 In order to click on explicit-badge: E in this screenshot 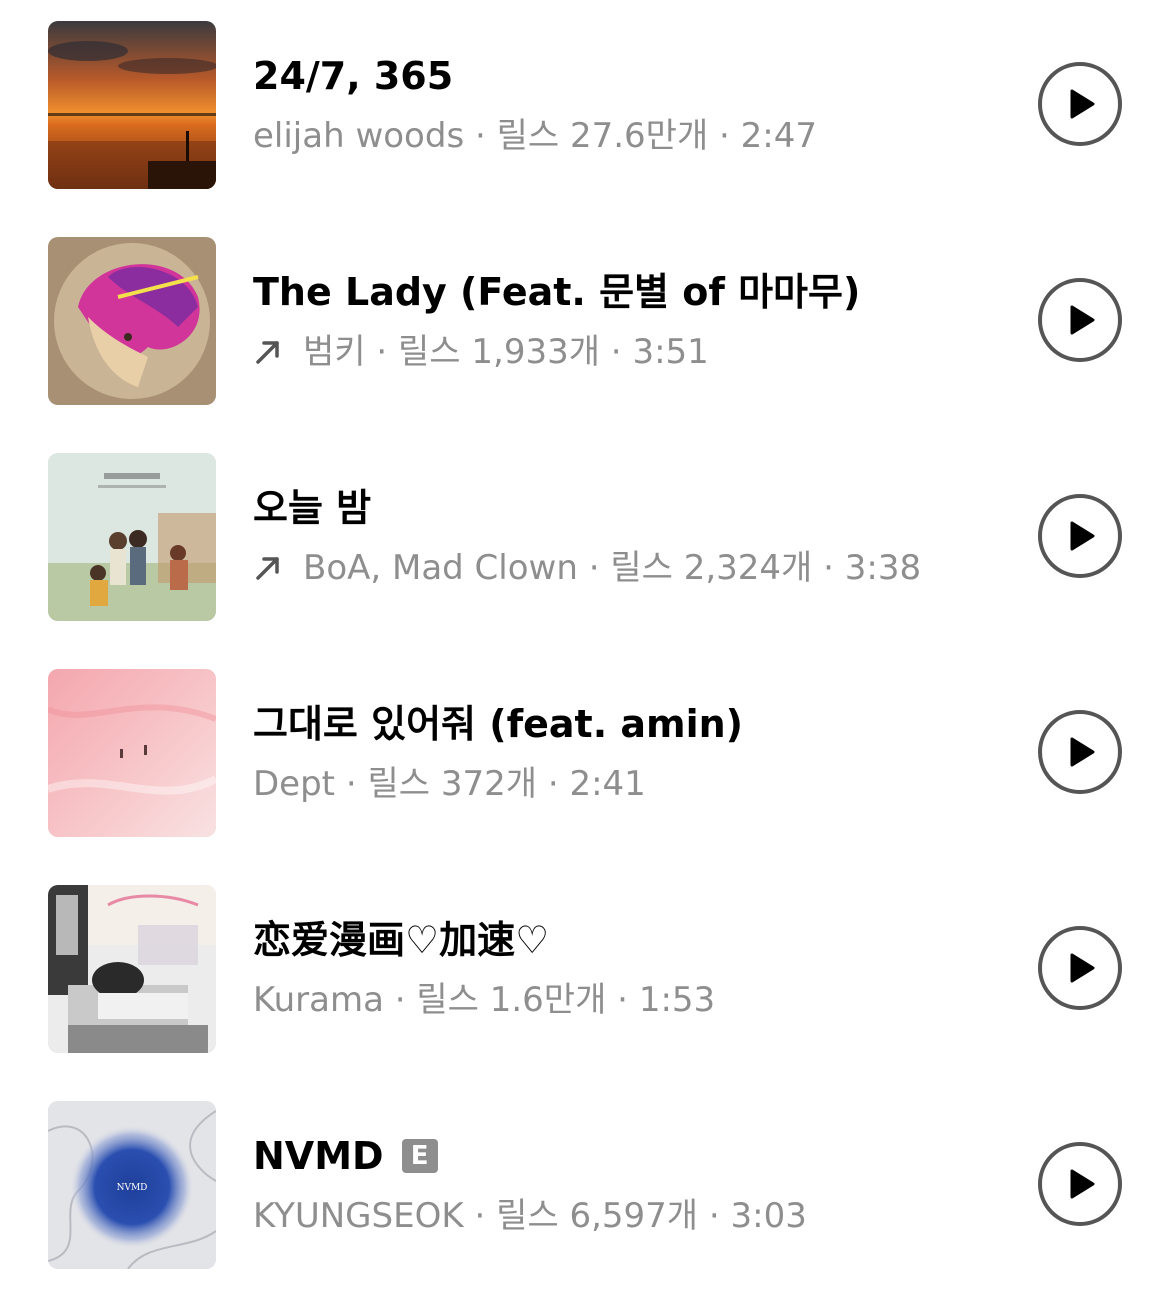, I will do `click(419, 1156)`.